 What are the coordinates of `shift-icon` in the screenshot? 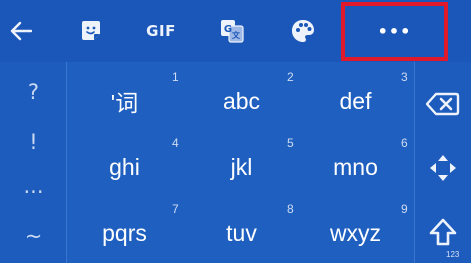 It's located at (442, 232).